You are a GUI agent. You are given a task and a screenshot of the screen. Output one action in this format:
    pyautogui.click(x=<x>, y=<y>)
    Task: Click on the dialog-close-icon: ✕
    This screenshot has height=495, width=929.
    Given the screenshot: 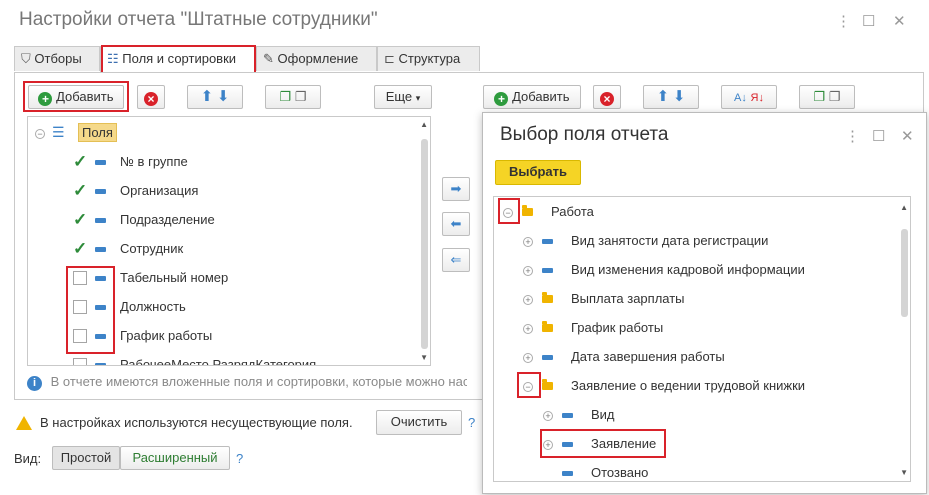 What is the action you would take?
    pyautogui.click(x=907, y=137)
    